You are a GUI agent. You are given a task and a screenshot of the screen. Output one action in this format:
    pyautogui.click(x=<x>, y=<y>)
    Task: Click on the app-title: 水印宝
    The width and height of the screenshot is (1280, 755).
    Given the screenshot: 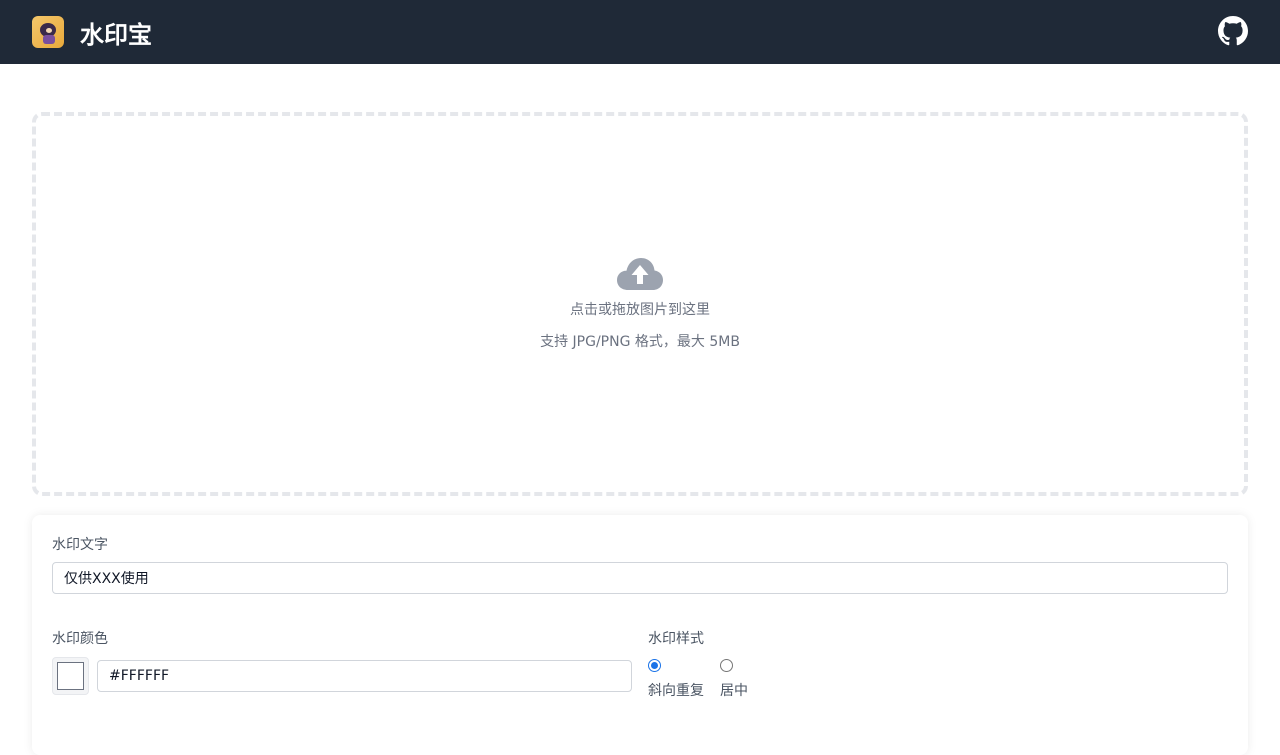 What is the action you would take?
    pyautogui.click(x=116, y=34)
    